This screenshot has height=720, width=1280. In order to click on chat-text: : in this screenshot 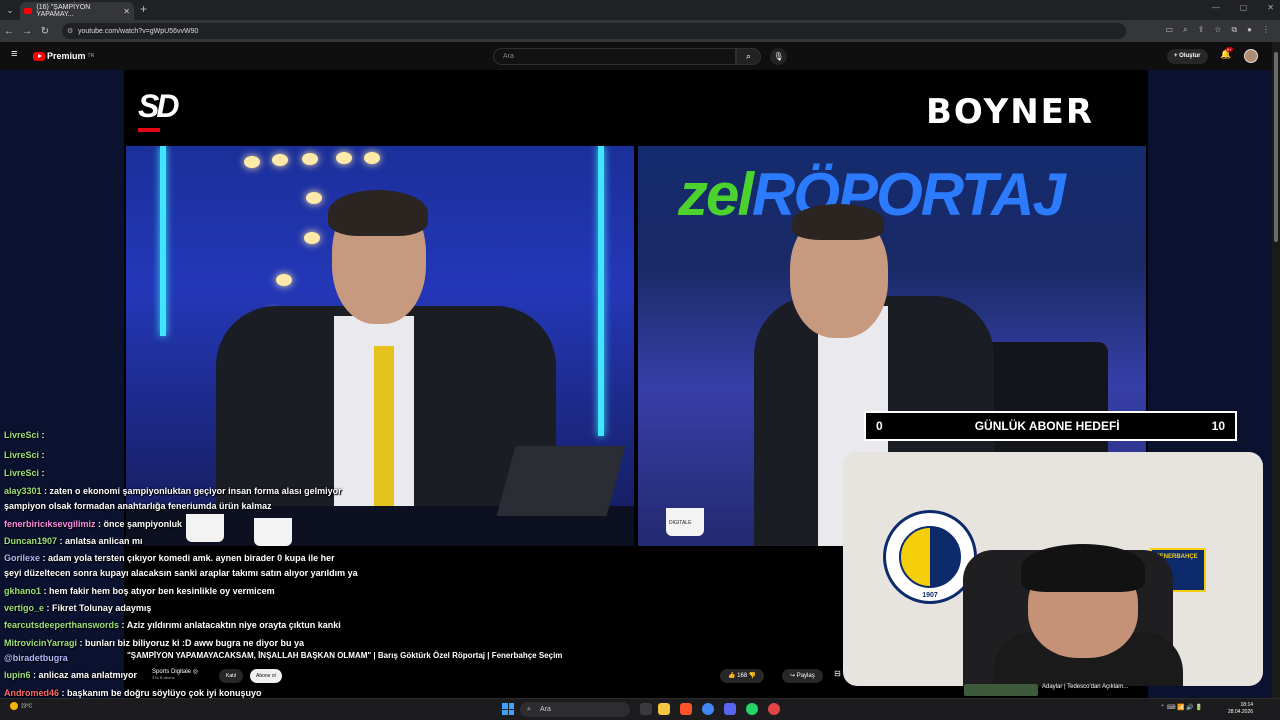, I will do `click(42, 435)`.